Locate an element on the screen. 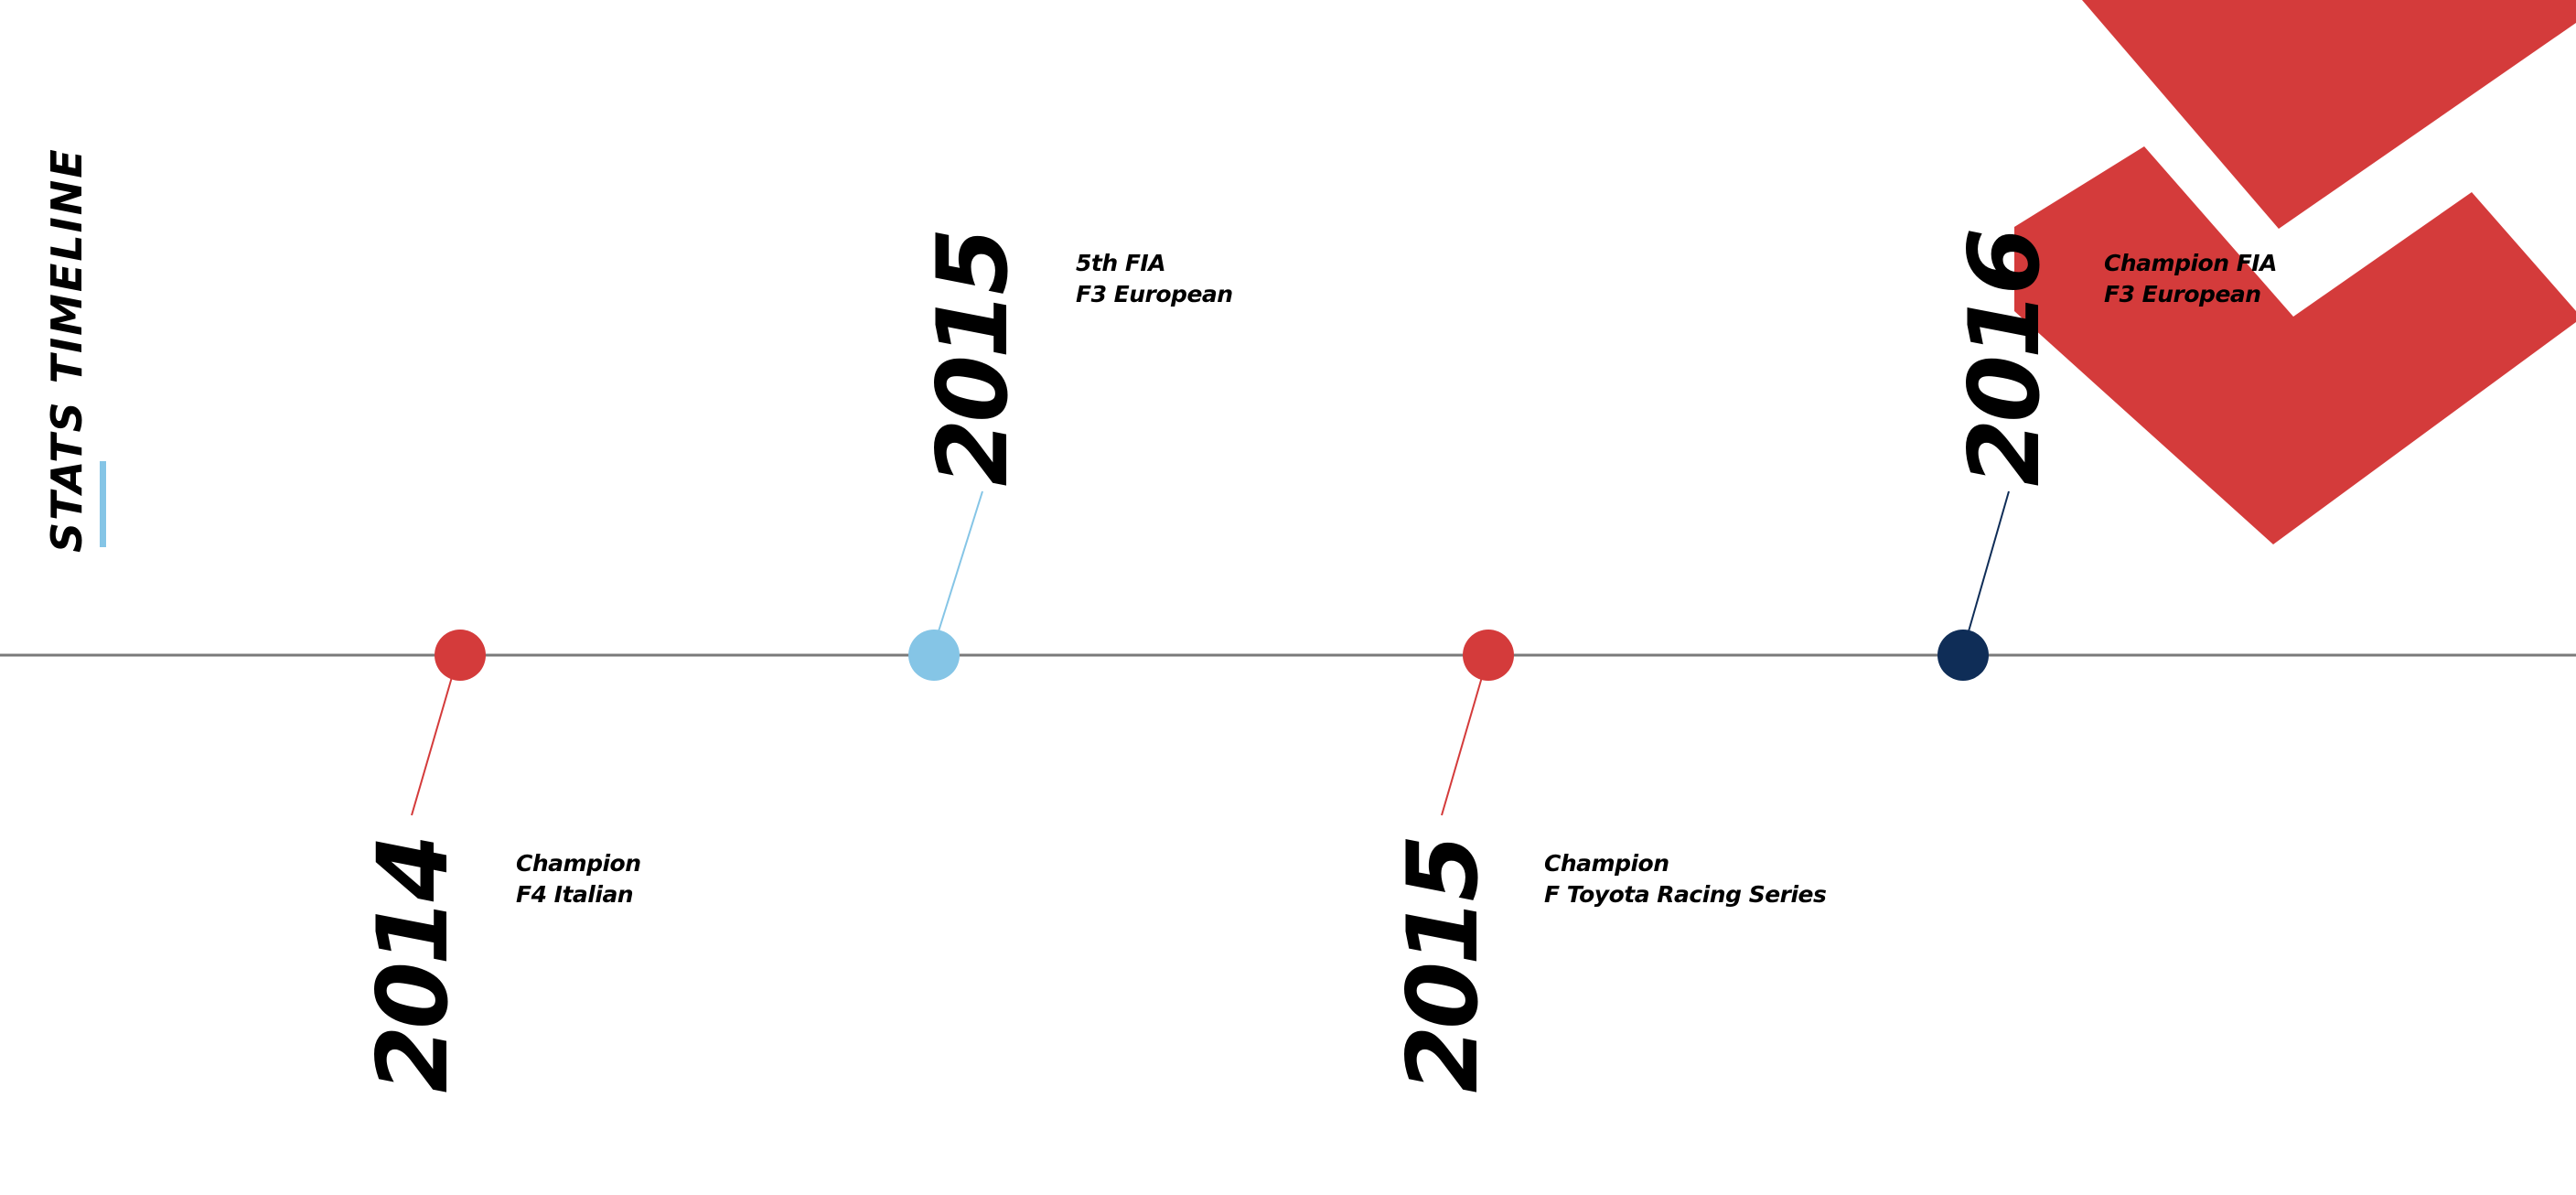 The width and height of the screenshot is (2576, 1195). connector-2015-a is located at coordinates (961, 561).